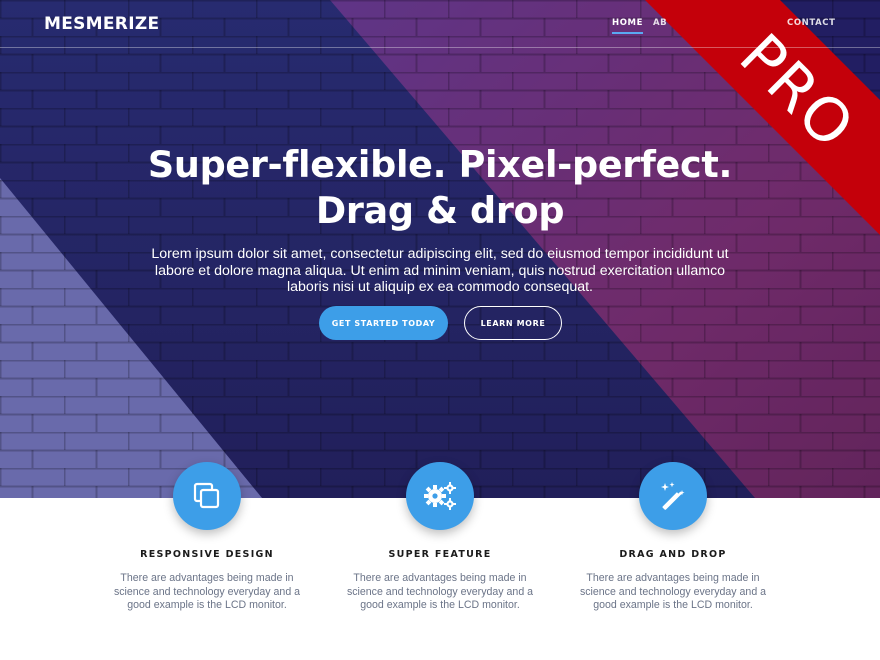  What do you see at coordinates (673, 496) in the screenshot?
I see `magic-wand-icon` at bounding box center [673, 496].